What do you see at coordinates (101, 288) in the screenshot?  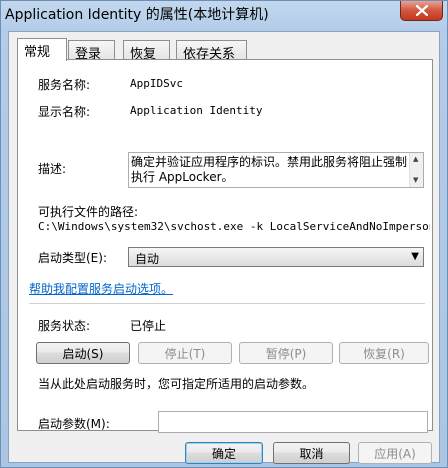 I see `help-configure-link: 帮助我配置服务启动选项。` at bounding box center [101, 288].